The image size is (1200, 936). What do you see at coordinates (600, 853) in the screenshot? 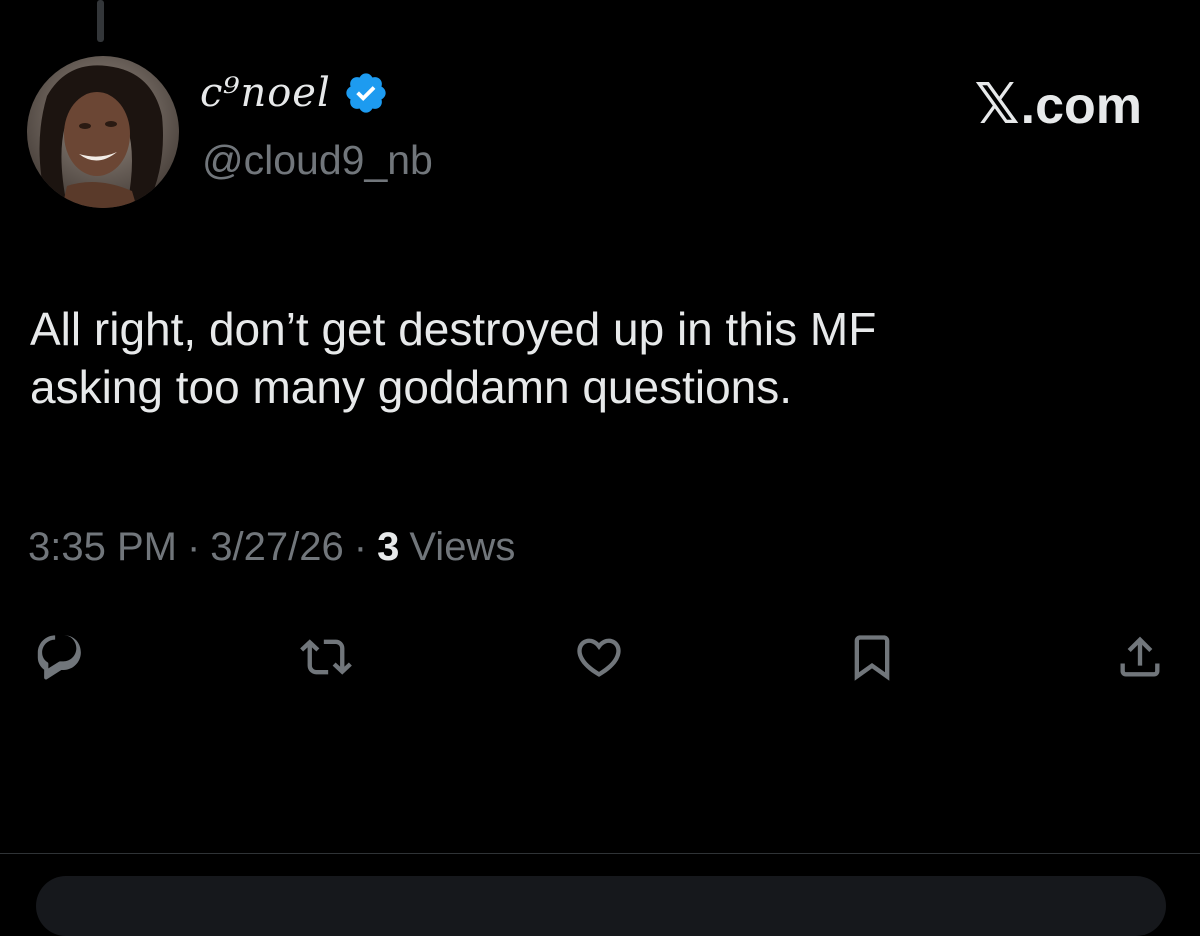
I see `divider` at bounding box center [600, 853].